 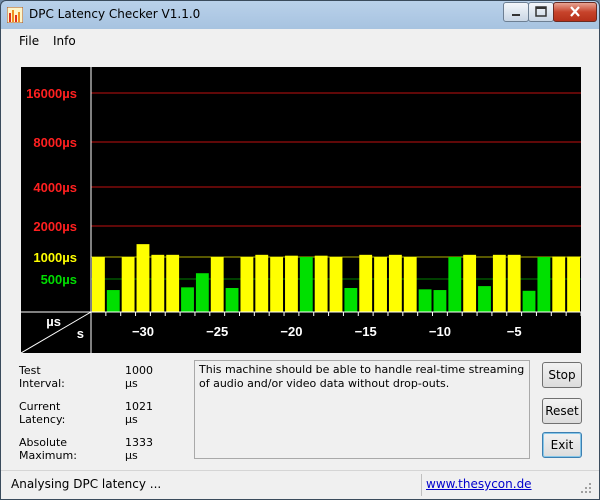 I want to click on close-button, so click(x=575, y=12).